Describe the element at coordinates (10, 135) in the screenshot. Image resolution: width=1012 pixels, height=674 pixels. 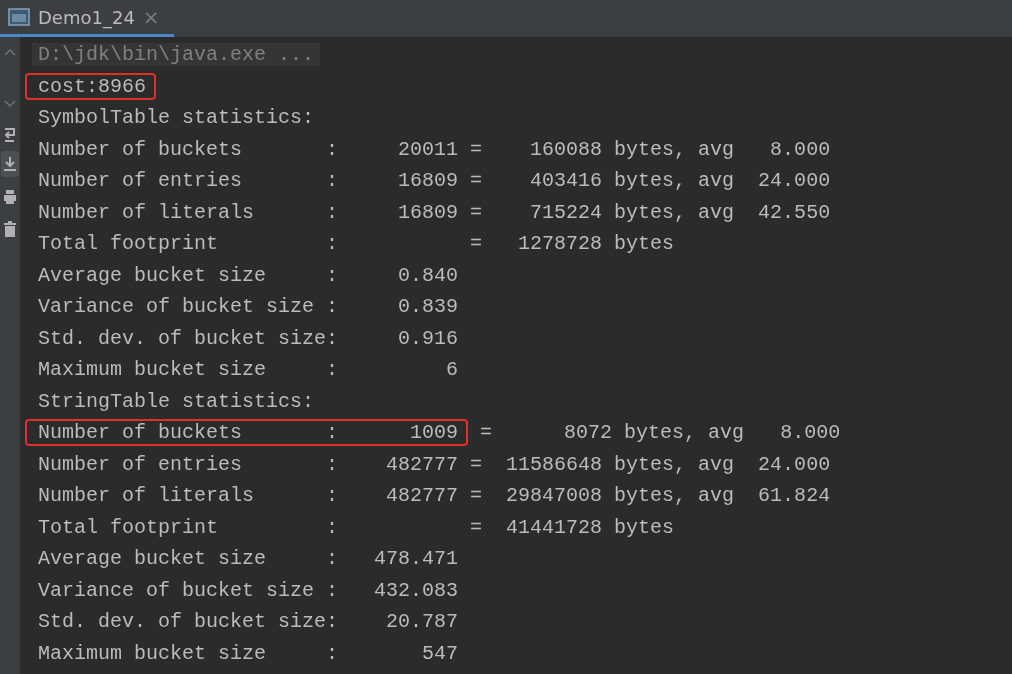
I see `wrap-icon` at that location.